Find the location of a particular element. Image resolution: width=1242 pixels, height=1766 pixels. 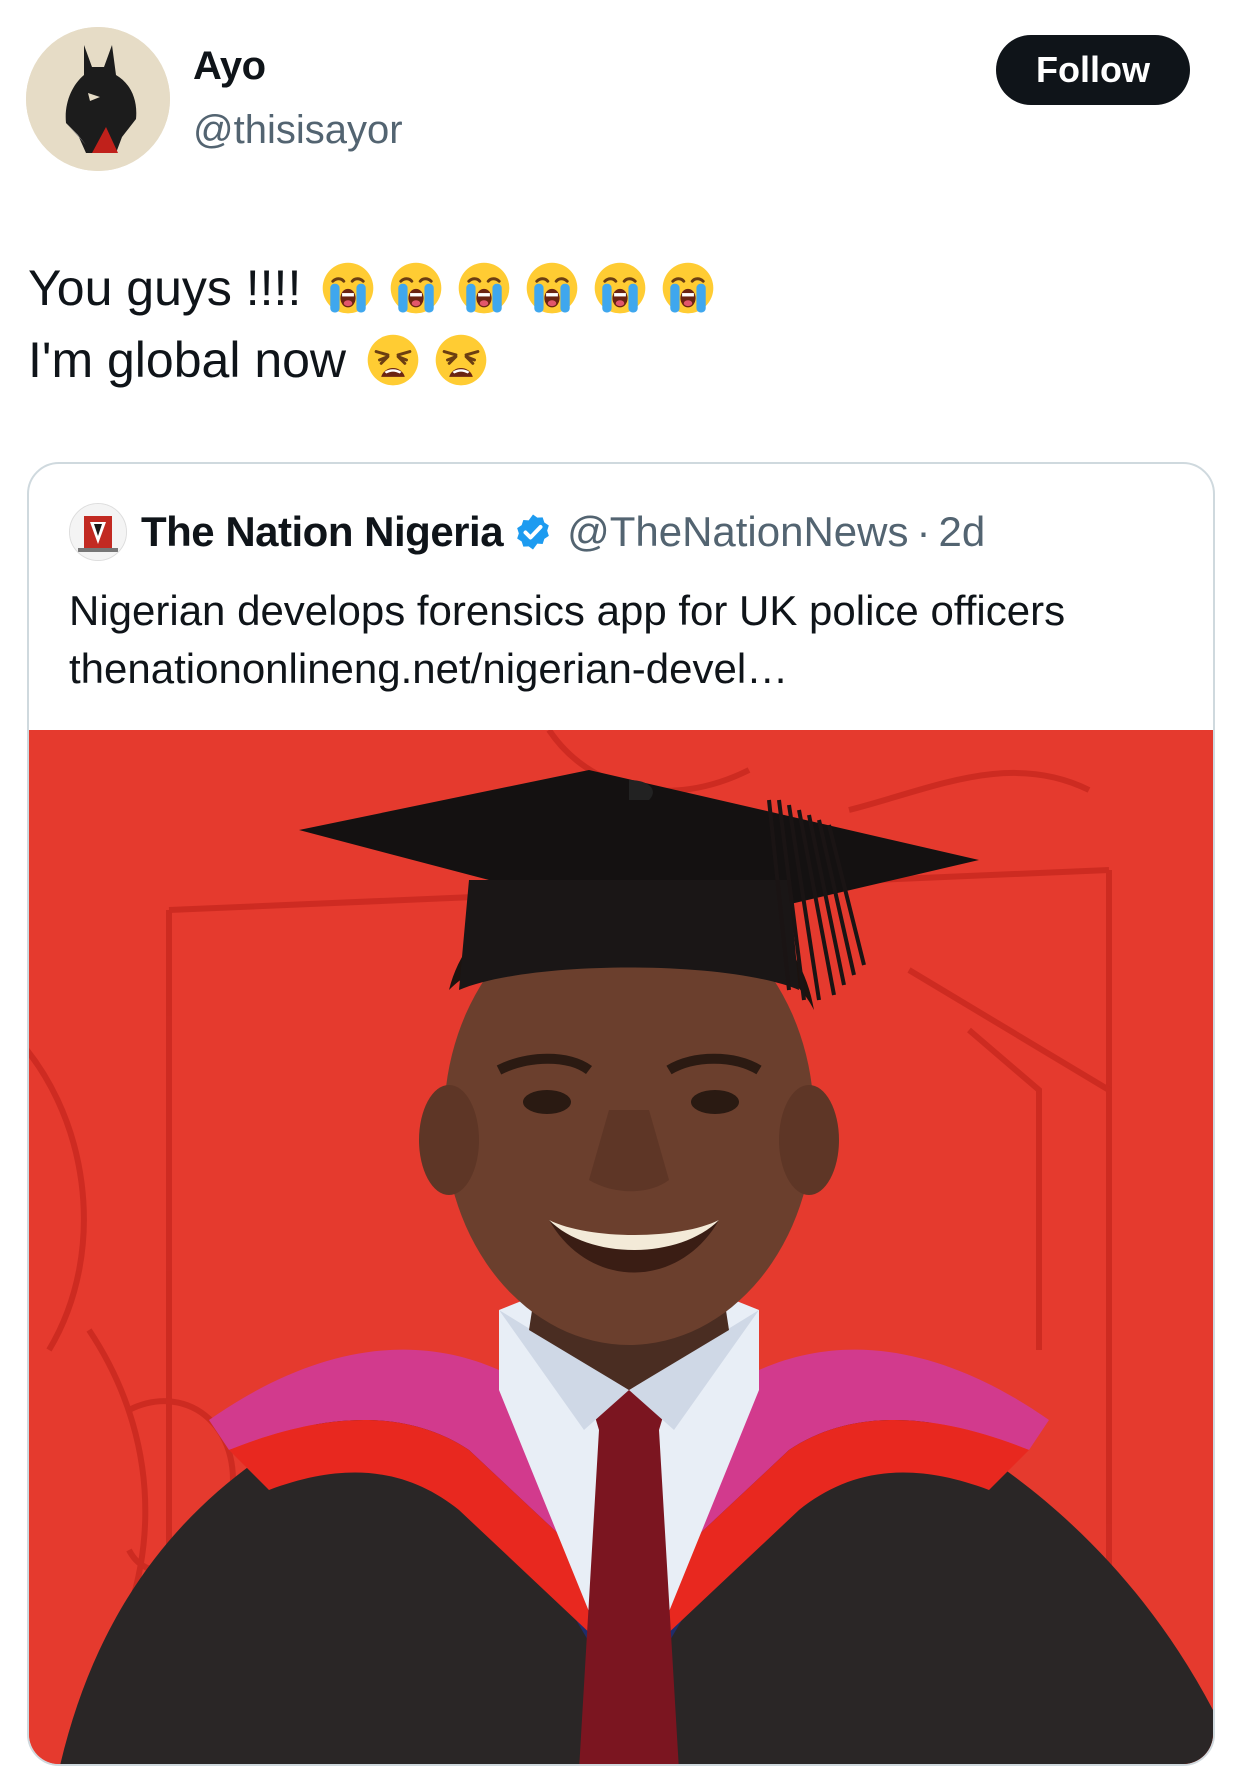

author-avatar is located at coordinates (98, 99).